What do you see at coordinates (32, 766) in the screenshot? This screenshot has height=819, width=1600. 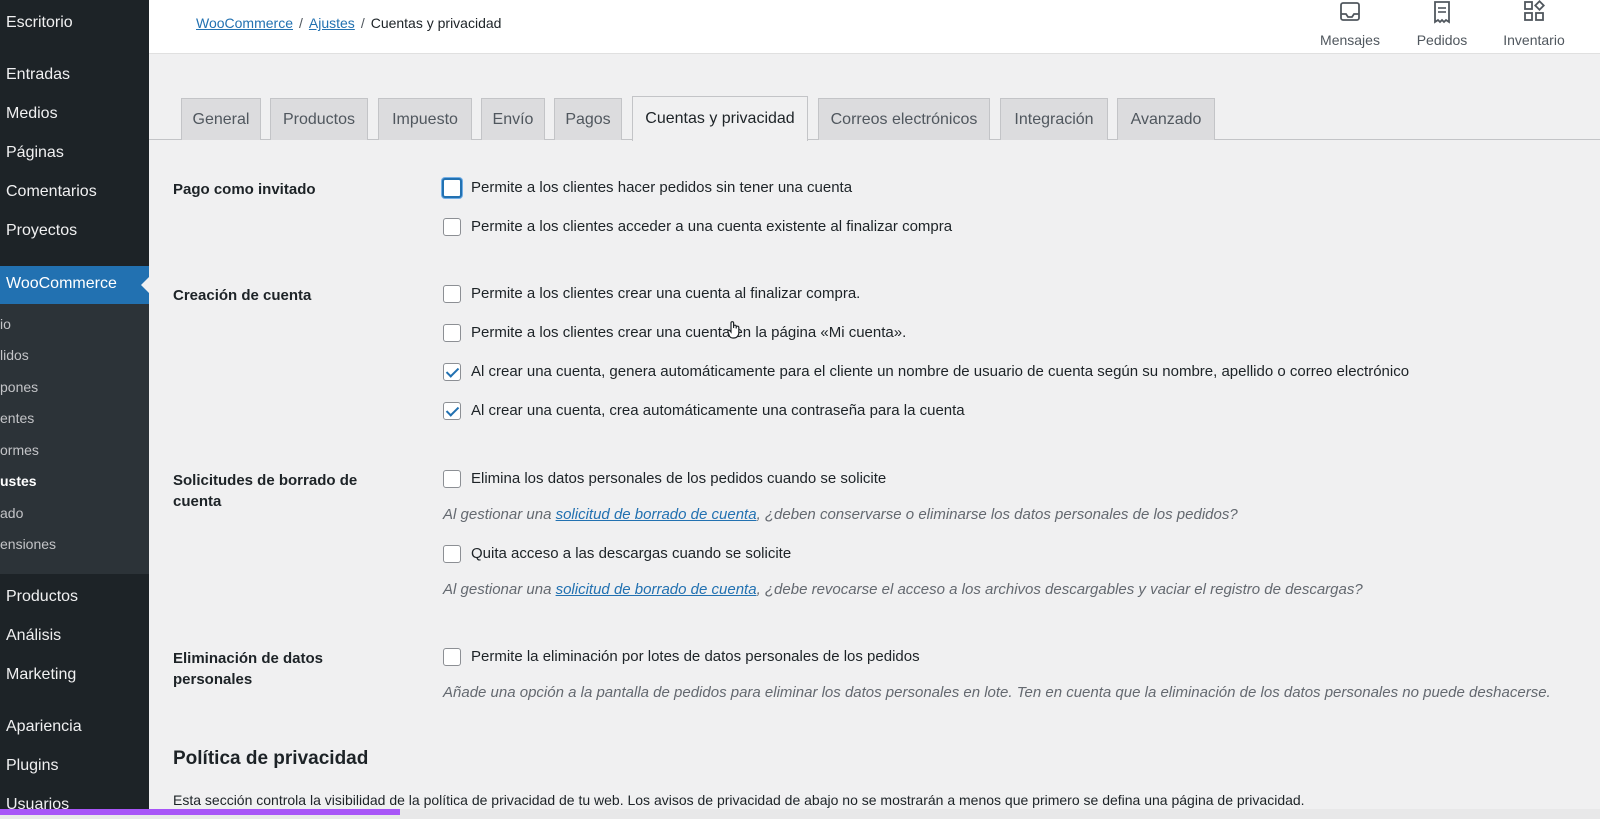 I see `sidebar-item-plugins: Plugins` at bounding box center [32, 766].